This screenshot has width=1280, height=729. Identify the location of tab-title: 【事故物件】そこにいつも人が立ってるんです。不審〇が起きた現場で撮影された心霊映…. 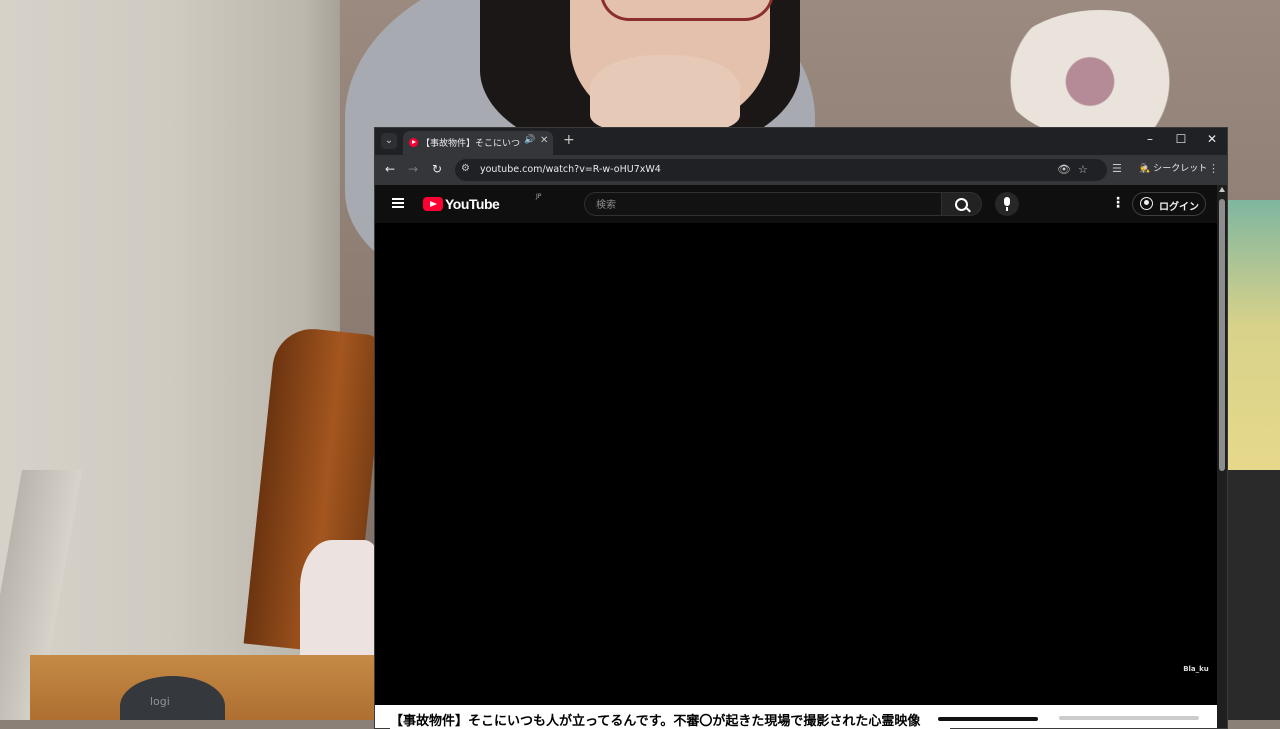
(471, 144).